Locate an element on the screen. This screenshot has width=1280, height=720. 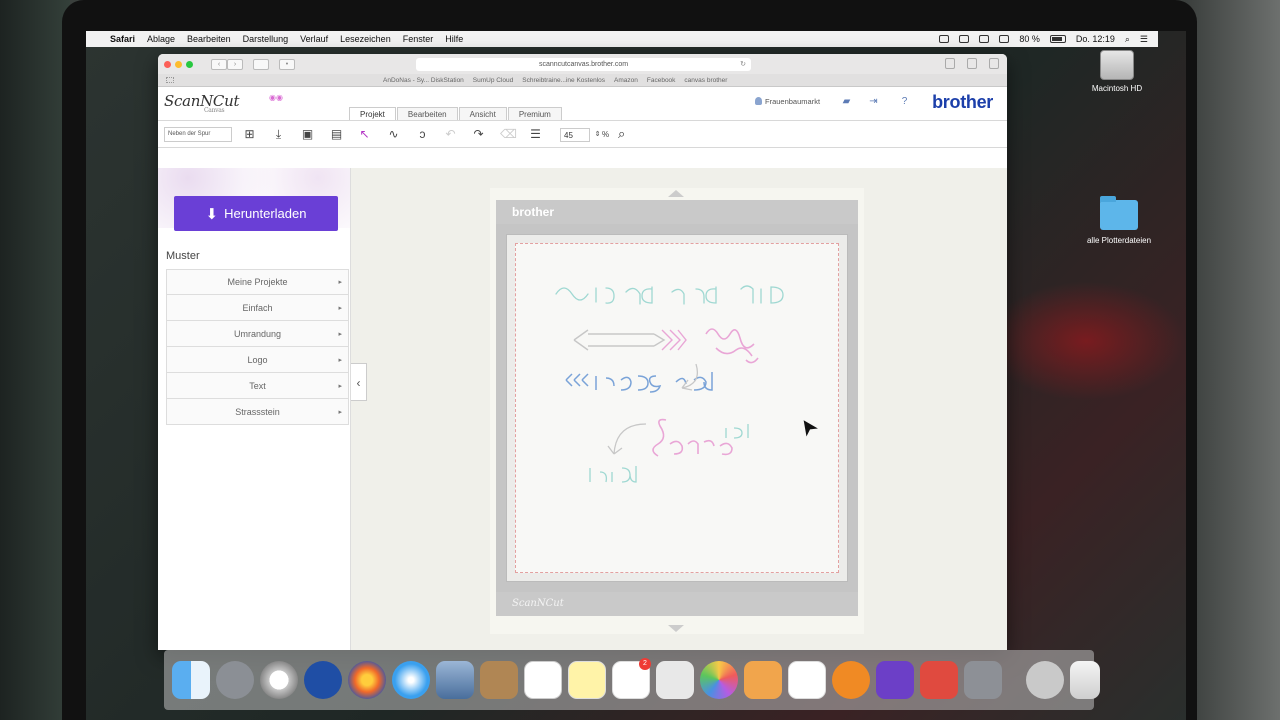
desktop-hd: Macintosh HD is located at coordinates (1117, 71).